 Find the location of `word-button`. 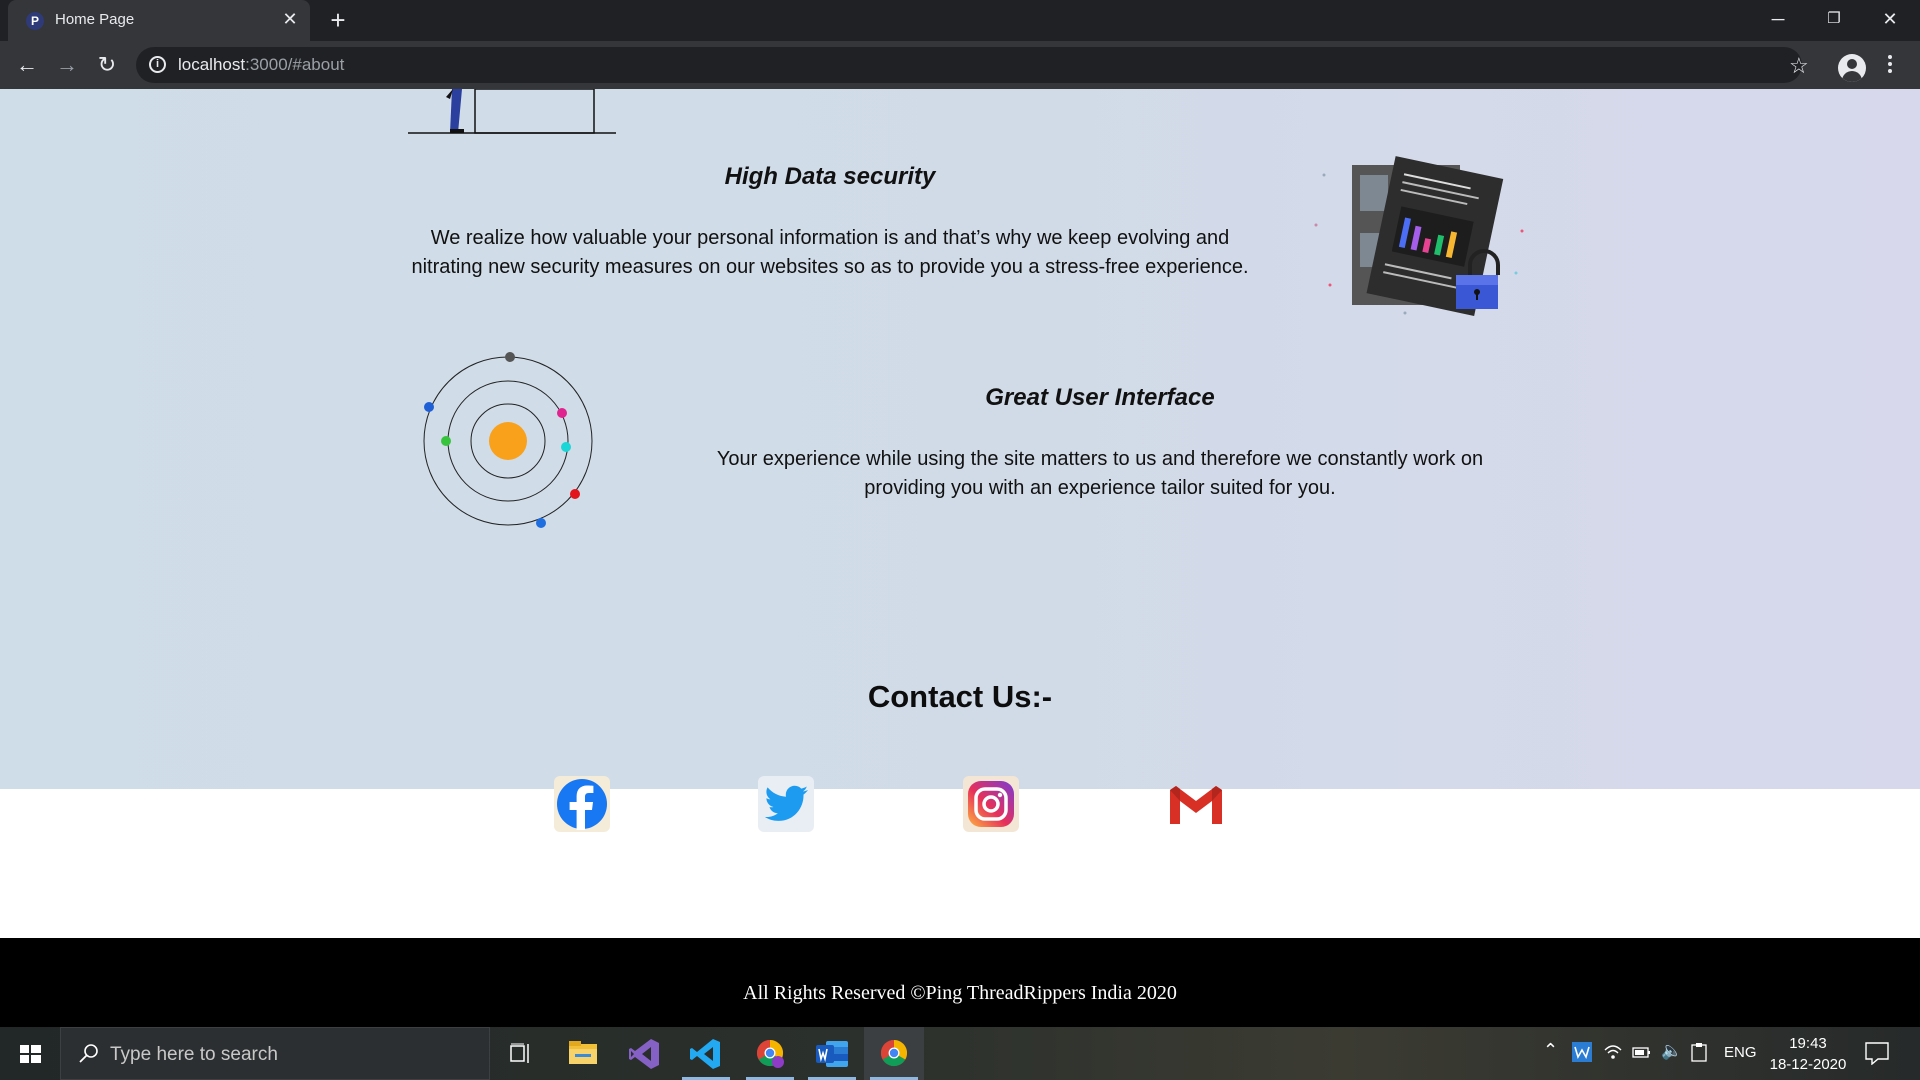

word-button is located at coordinates (832, 1053).